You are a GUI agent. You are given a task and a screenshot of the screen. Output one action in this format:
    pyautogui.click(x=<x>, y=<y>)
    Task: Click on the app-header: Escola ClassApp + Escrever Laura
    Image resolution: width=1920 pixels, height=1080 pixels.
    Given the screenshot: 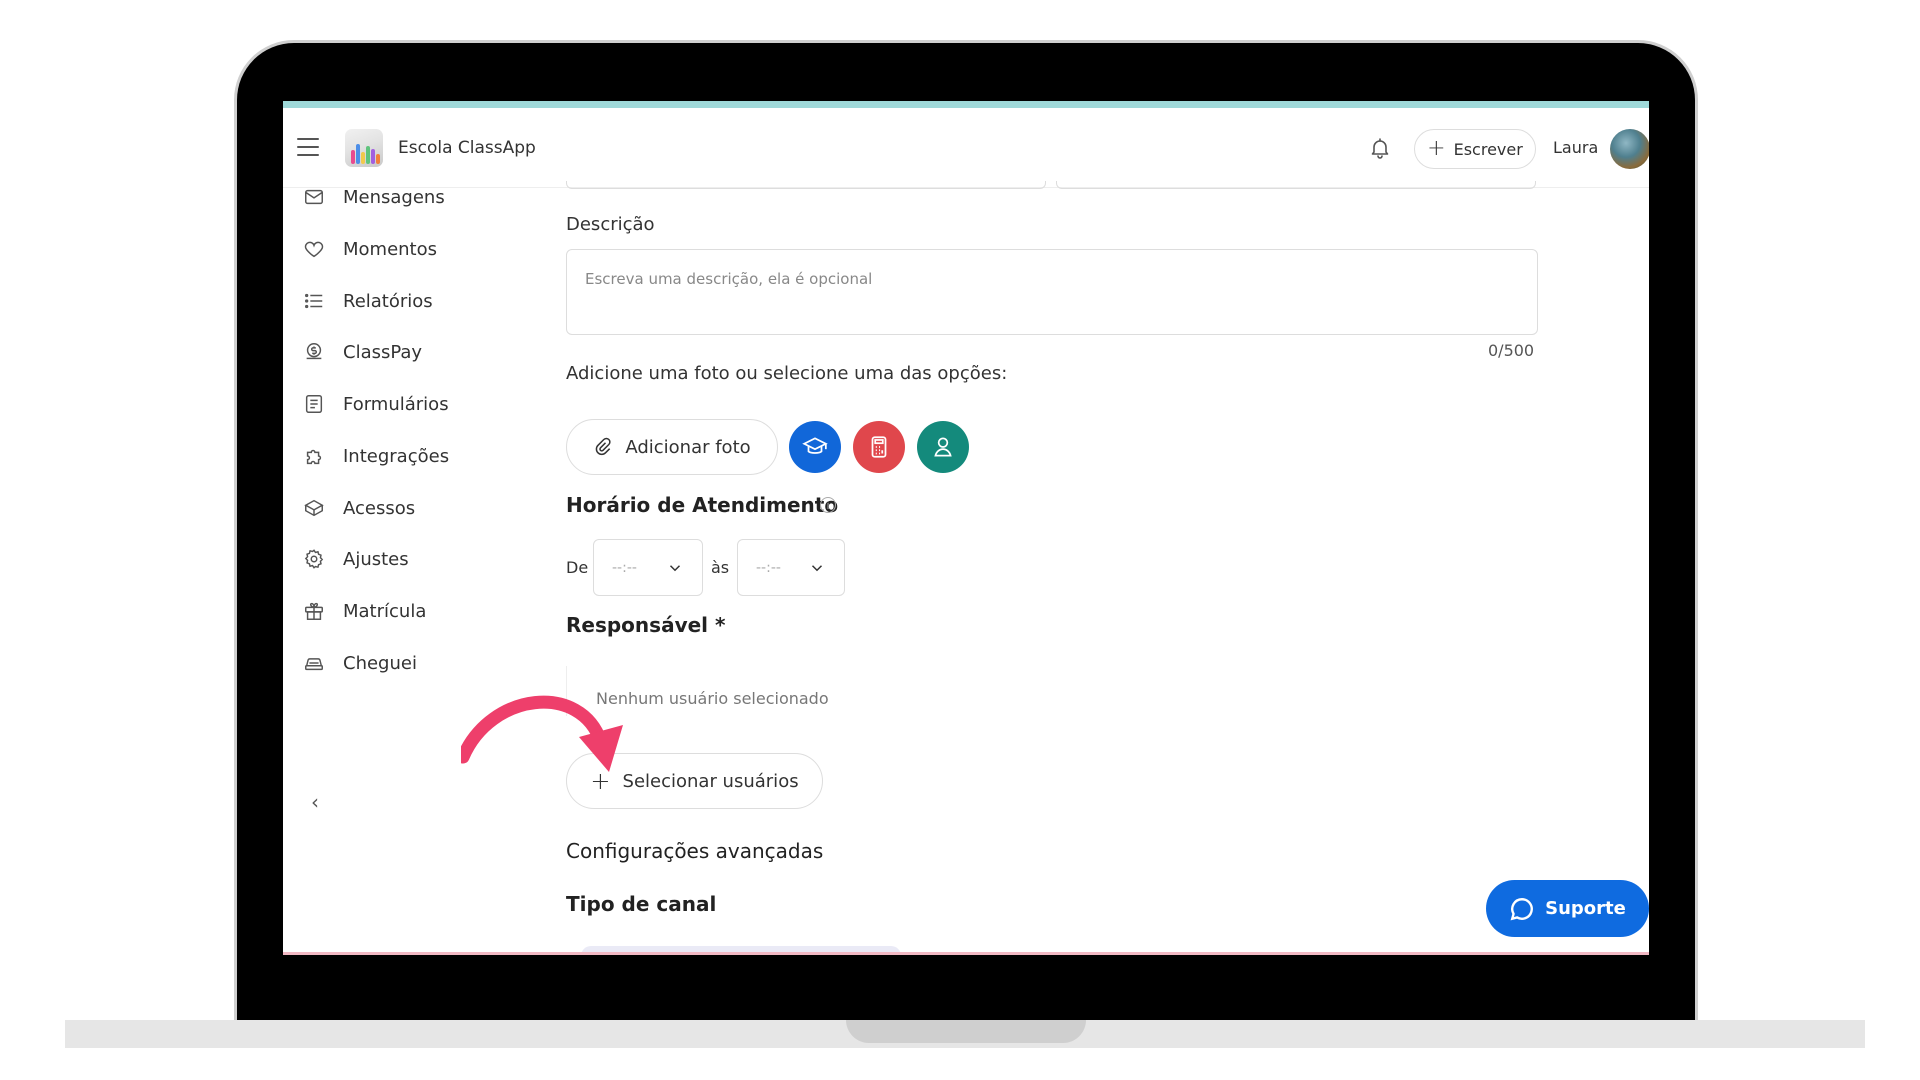 What is the action you would take?
    pyautogui.click(x=966, y=148)
    